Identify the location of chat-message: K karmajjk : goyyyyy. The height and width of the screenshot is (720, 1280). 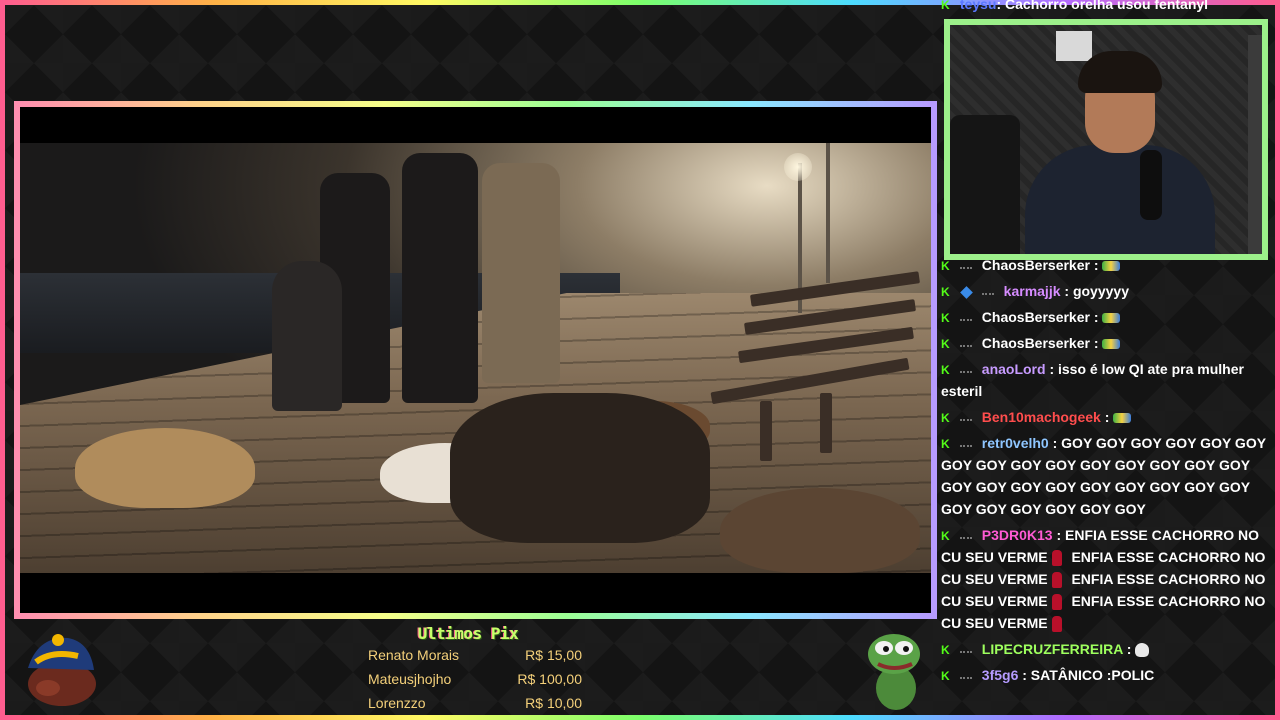
(1106, 291).